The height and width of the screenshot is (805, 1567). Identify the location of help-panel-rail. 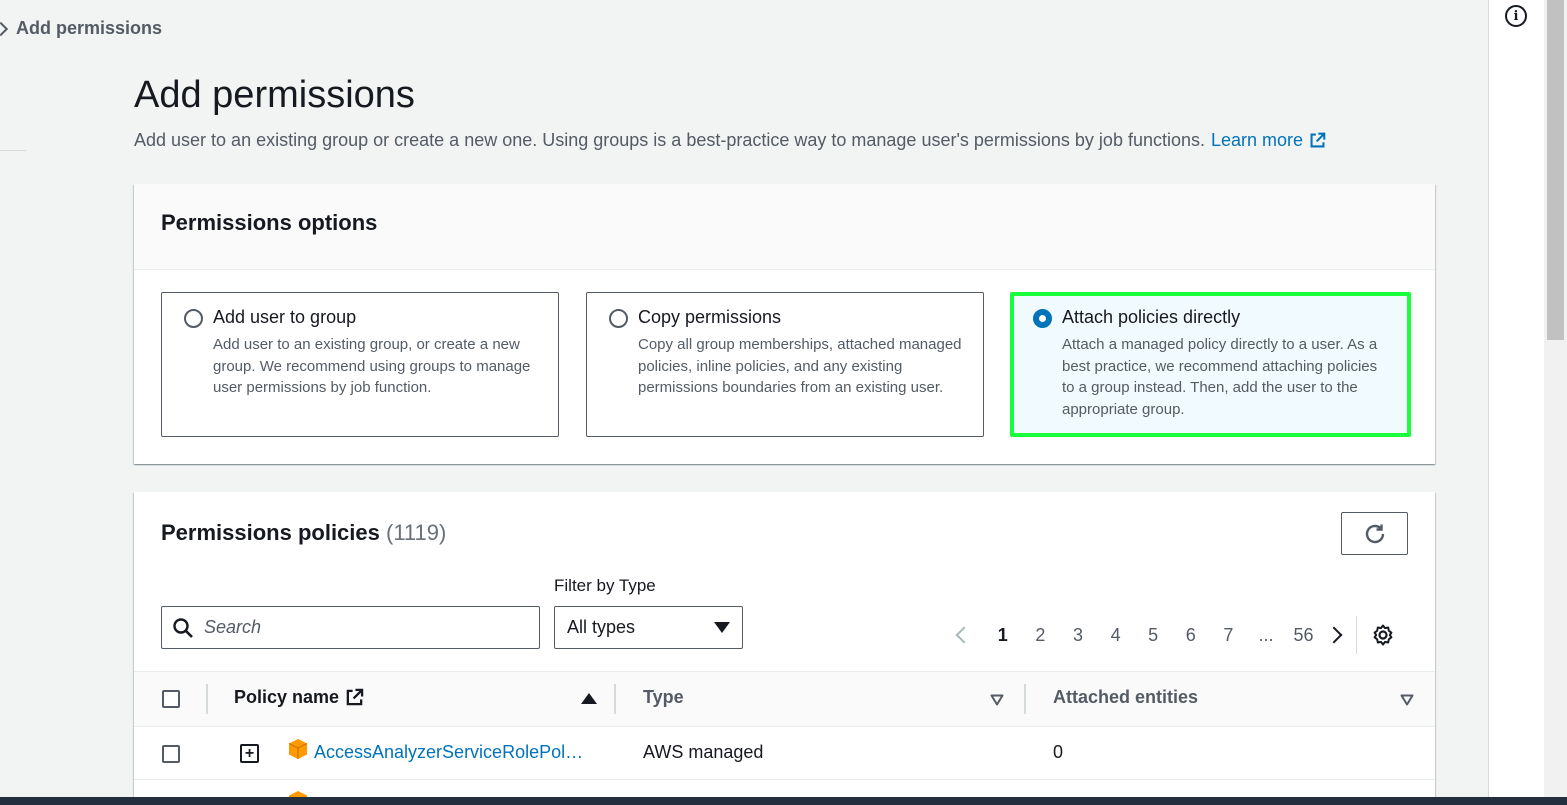
(1516, 402).